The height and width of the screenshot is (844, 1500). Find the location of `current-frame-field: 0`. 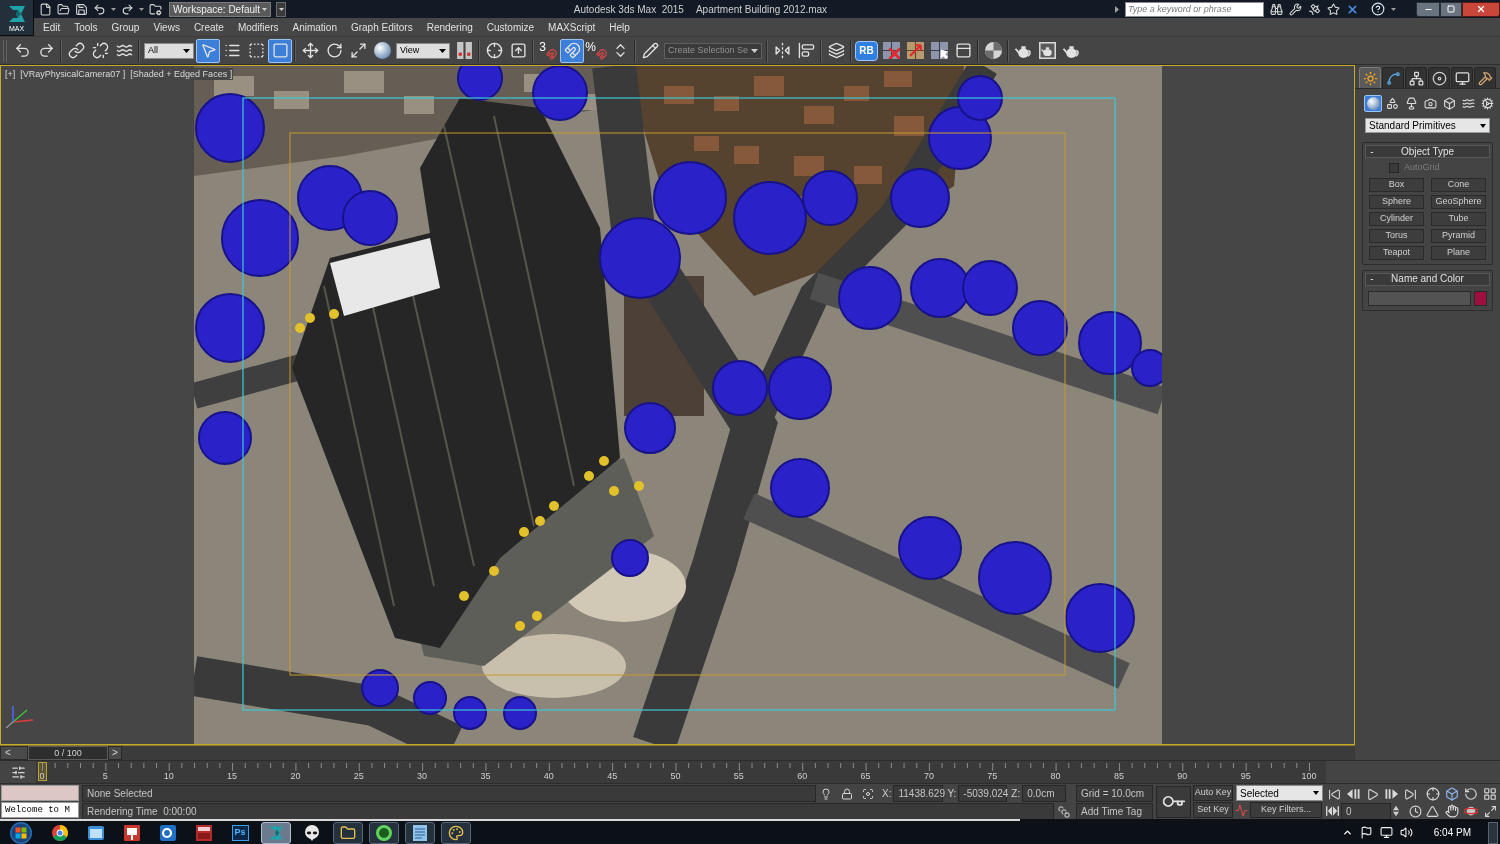

current-frame-field: 0 is located at coordinates (1366, 811).